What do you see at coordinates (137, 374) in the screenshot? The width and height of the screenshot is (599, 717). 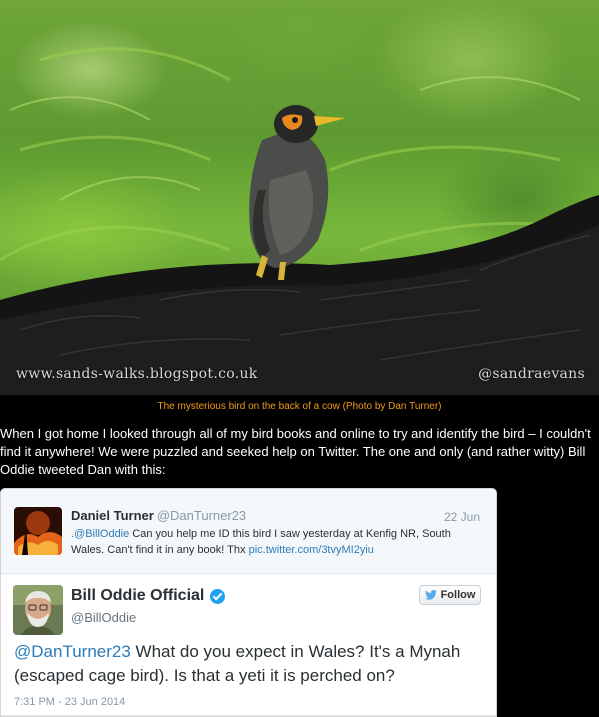 I see `watermark-left: www.sands-walks.blogspot.co.uk` at bounding box center [137, 374].